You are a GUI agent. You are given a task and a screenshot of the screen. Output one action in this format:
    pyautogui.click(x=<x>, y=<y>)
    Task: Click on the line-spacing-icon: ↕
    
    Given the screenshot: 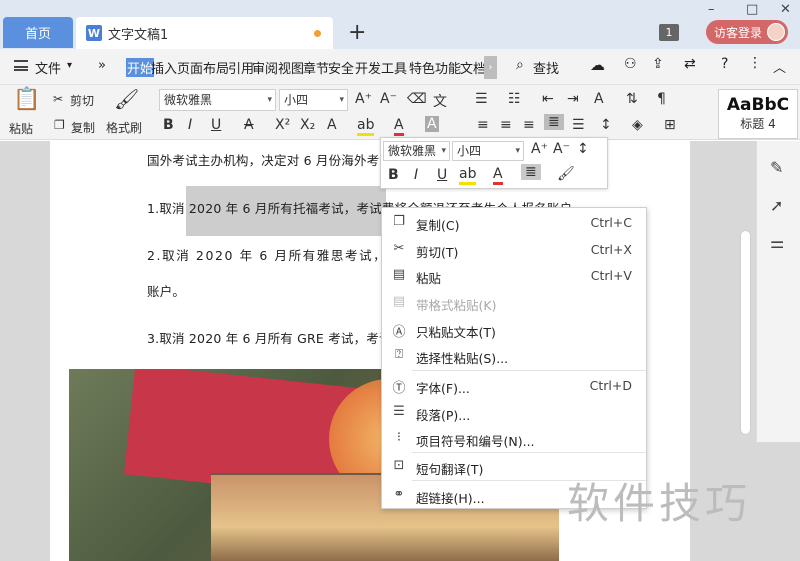 What is the action you would take?
    pyautogui.click(x=606, y=125)
    